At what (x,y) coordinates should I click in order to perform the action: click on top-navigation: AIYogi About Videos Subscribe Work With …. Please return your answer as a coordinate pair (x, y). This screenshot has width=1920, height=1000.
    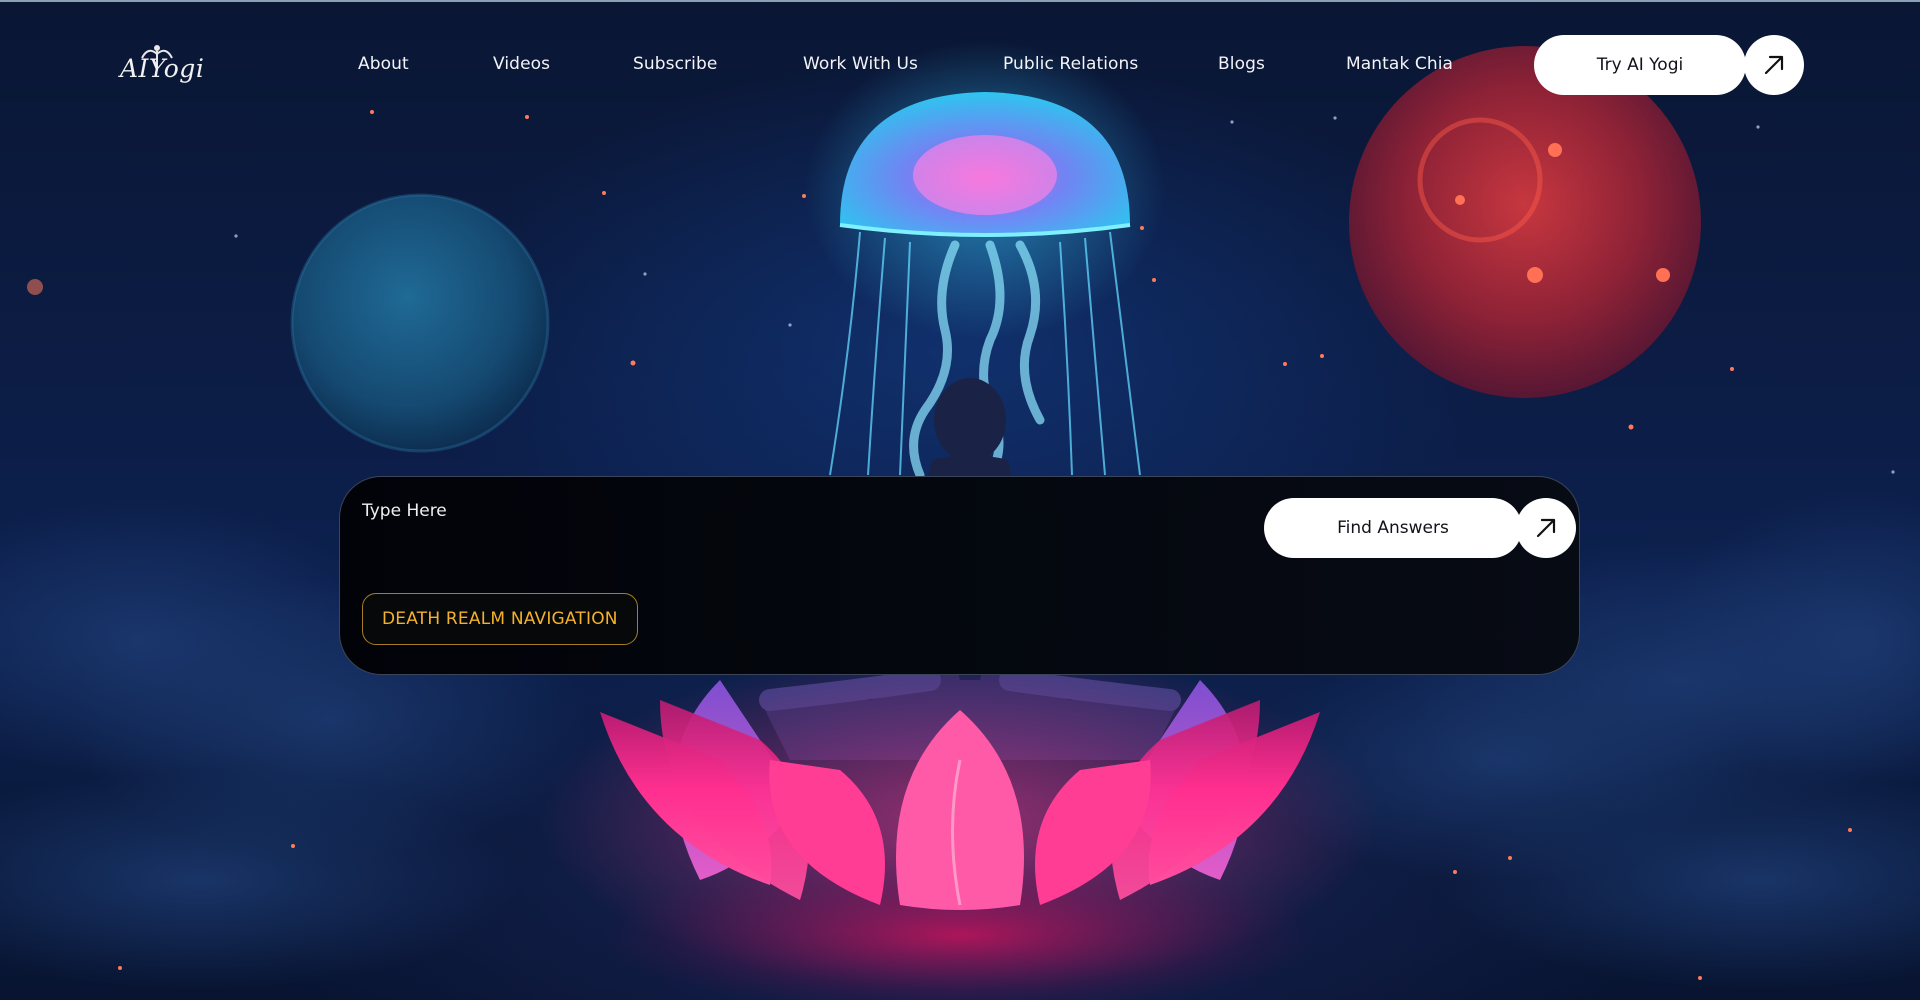
    Looking at the image, I should click on (960, 65).